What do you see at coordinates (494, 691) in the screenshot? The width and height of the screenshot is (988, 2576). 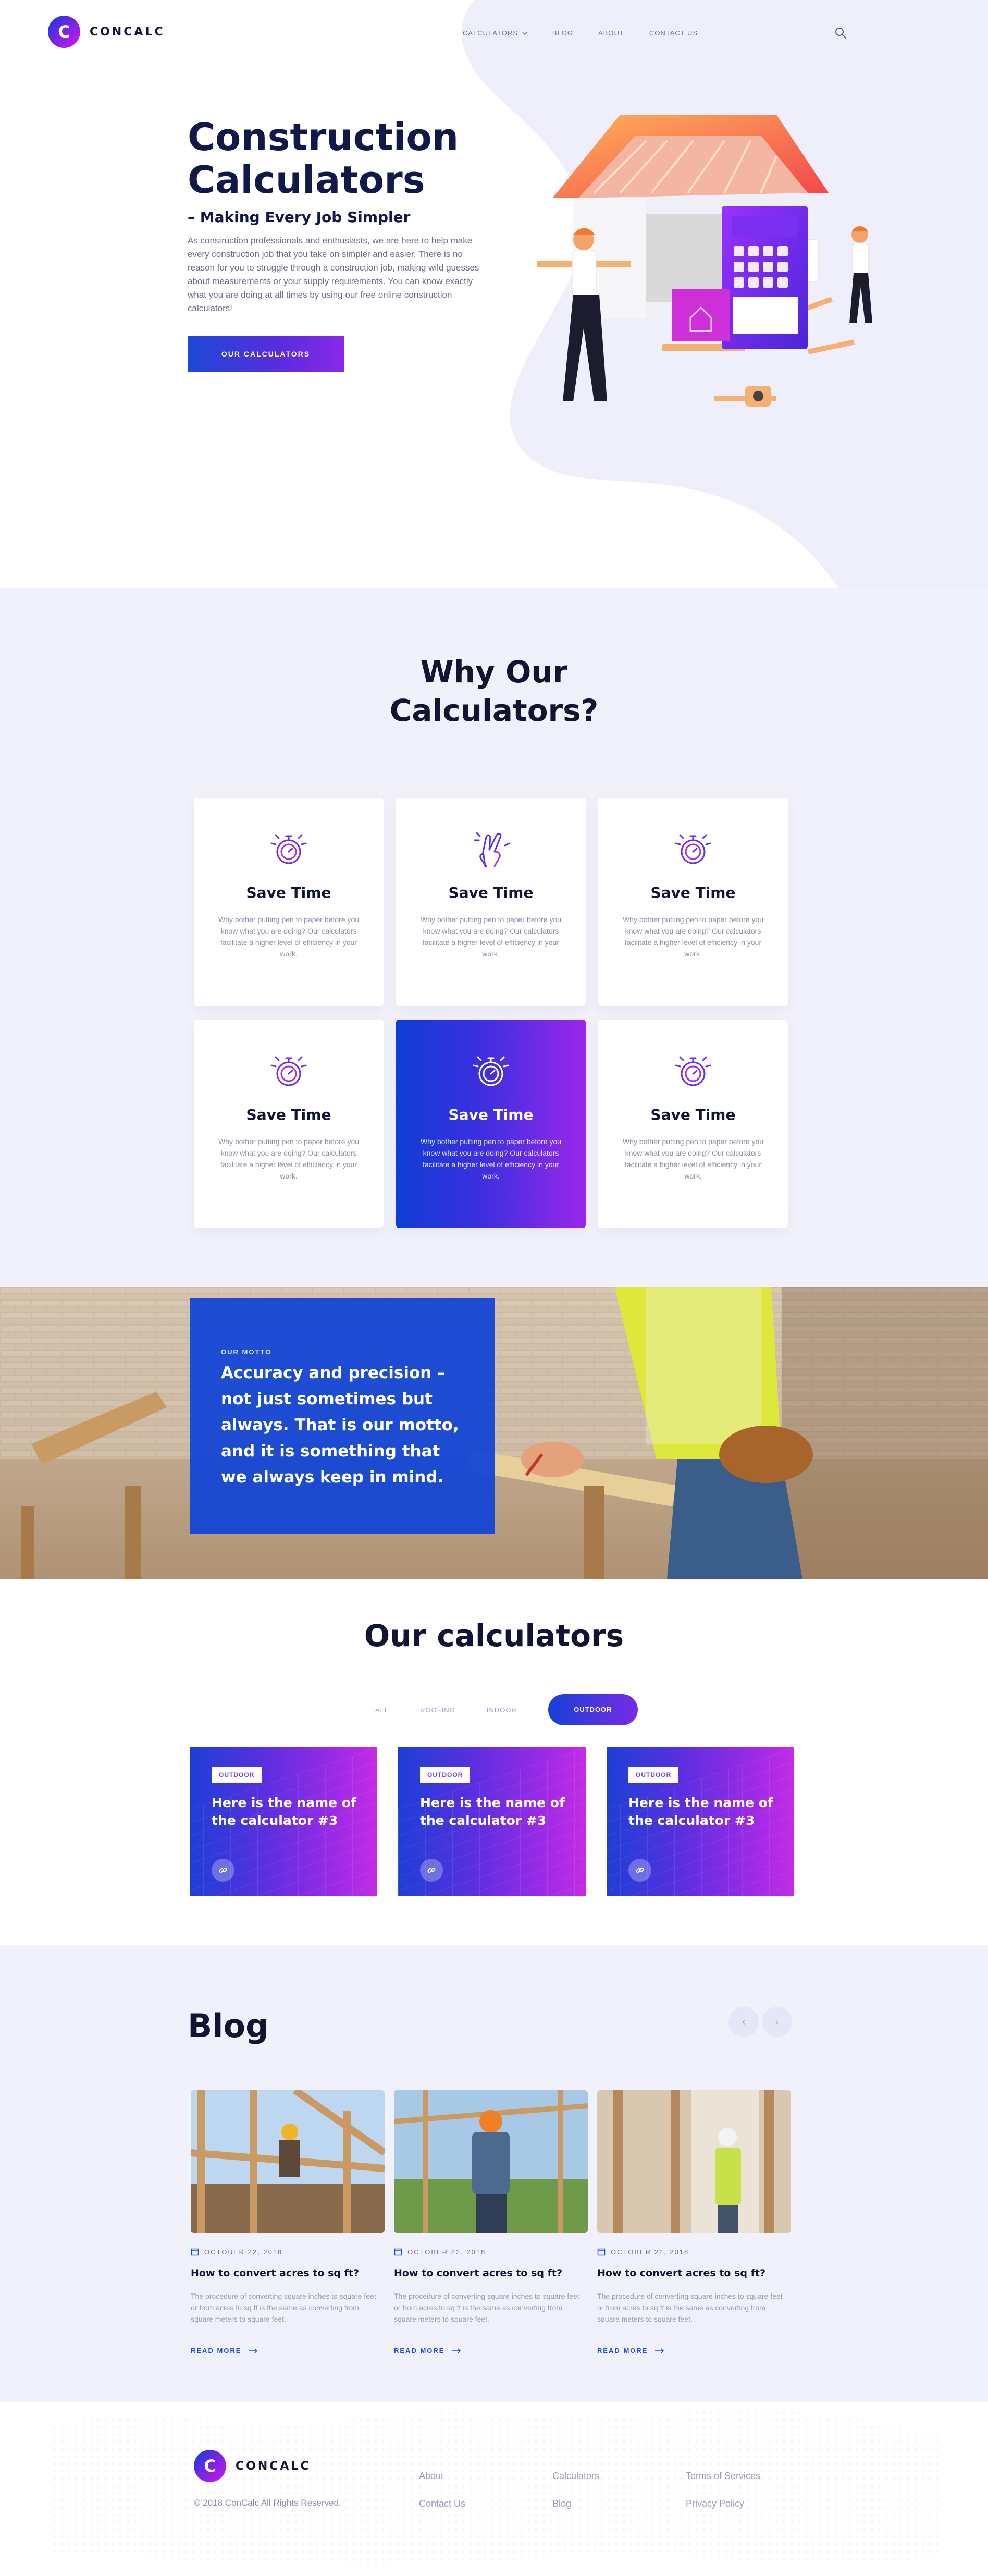 I see `why-title: Why Our Calculators?` at bounding box center [494, 691].